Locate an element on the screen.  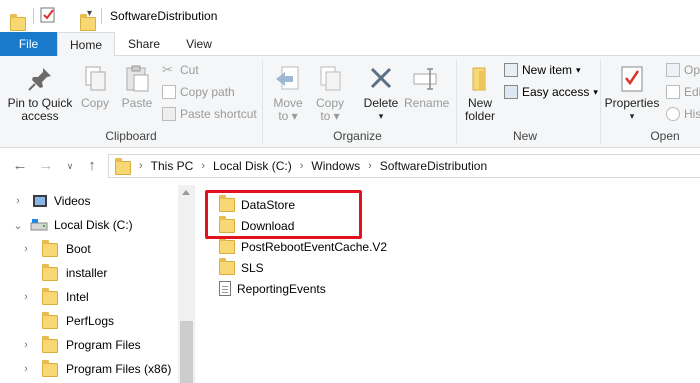
breadcrumb-windows: Windows is located at coordinates (335, 166).